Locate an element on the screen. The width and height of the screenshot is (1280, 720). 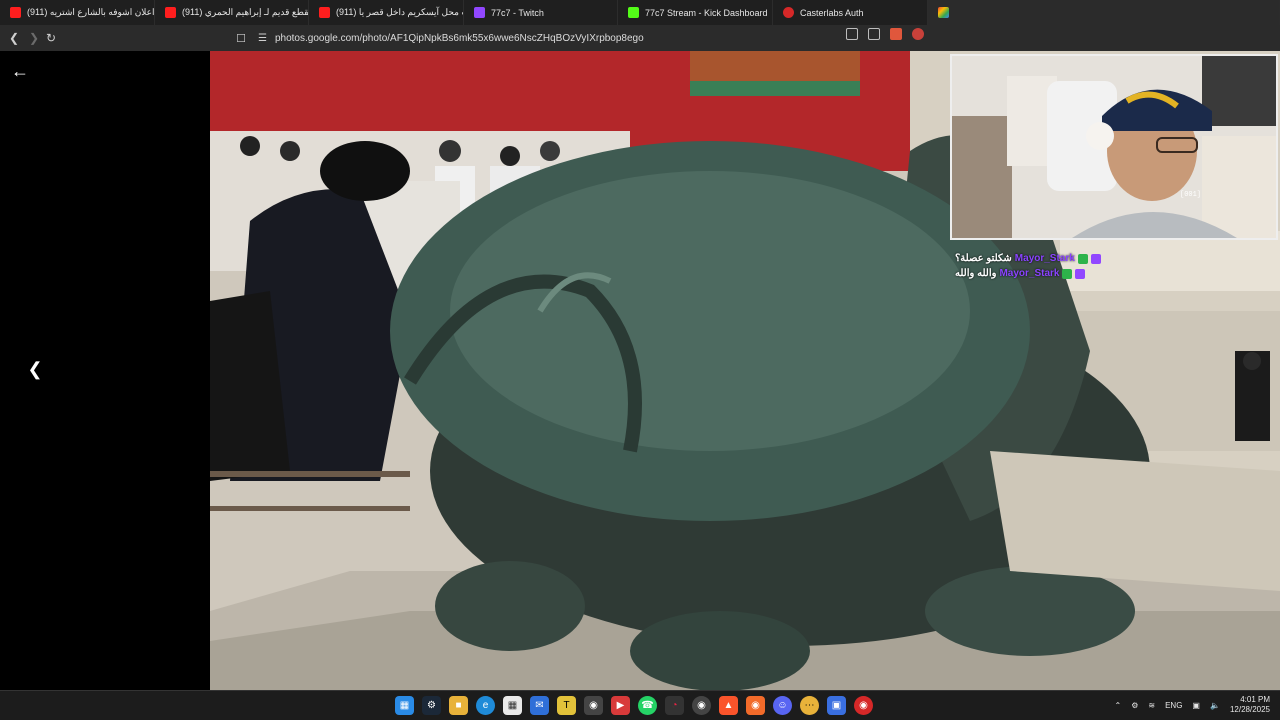
casterlabs-taskbar-icon: ◉ is located at coordinates (863, 705).